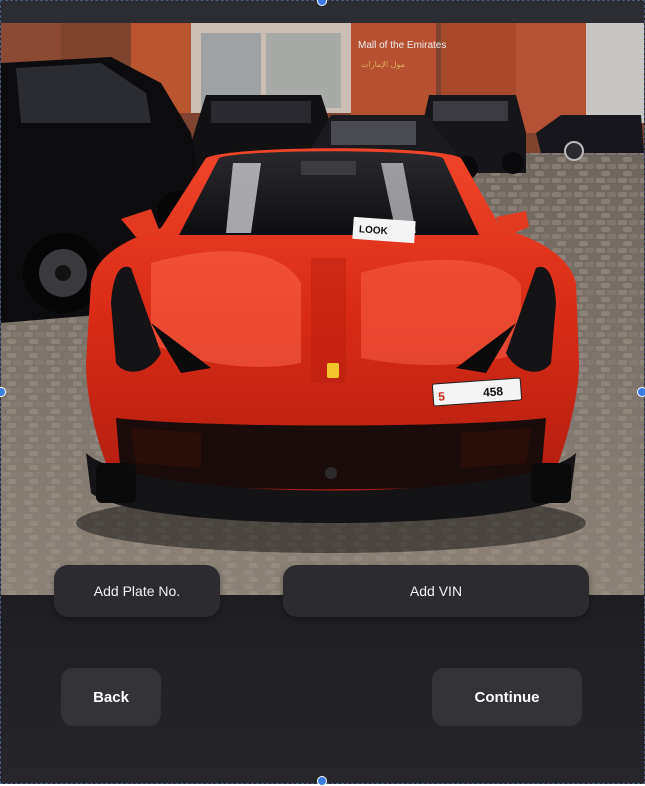 The image size is (645, 786). I want to click on back-label: Back, so click(111, 697).